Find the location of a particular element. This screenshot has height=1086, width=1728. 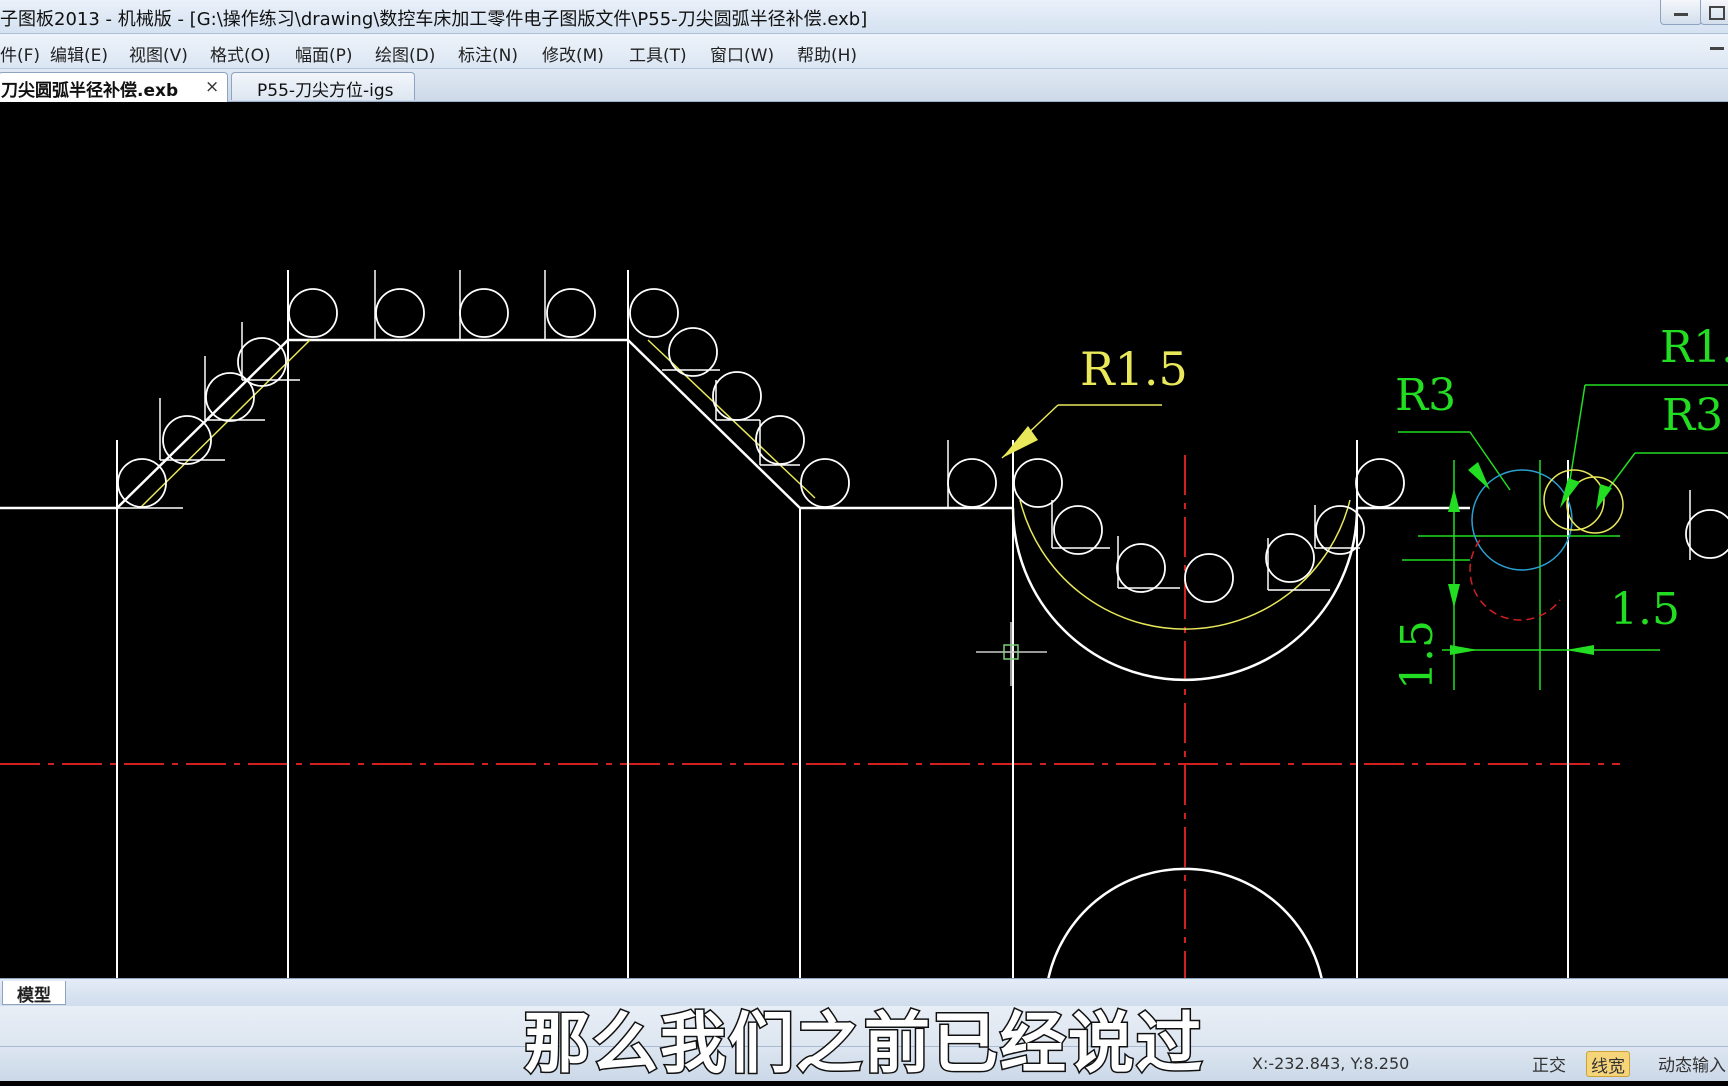

maximize-button is located at coordinates (1714, 12).